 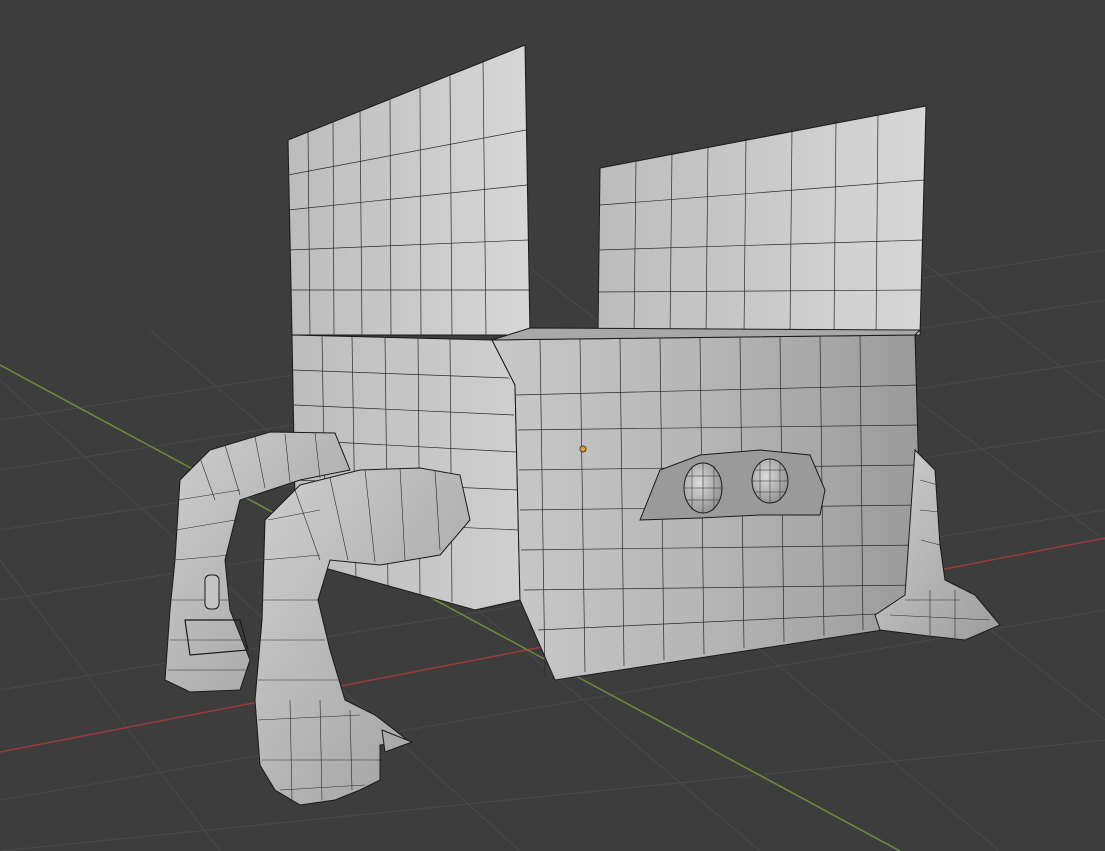 What do you see at coordinates (409, 190) in the screenshot?
I see `back-panel-left` at bounding box center [409, 190].